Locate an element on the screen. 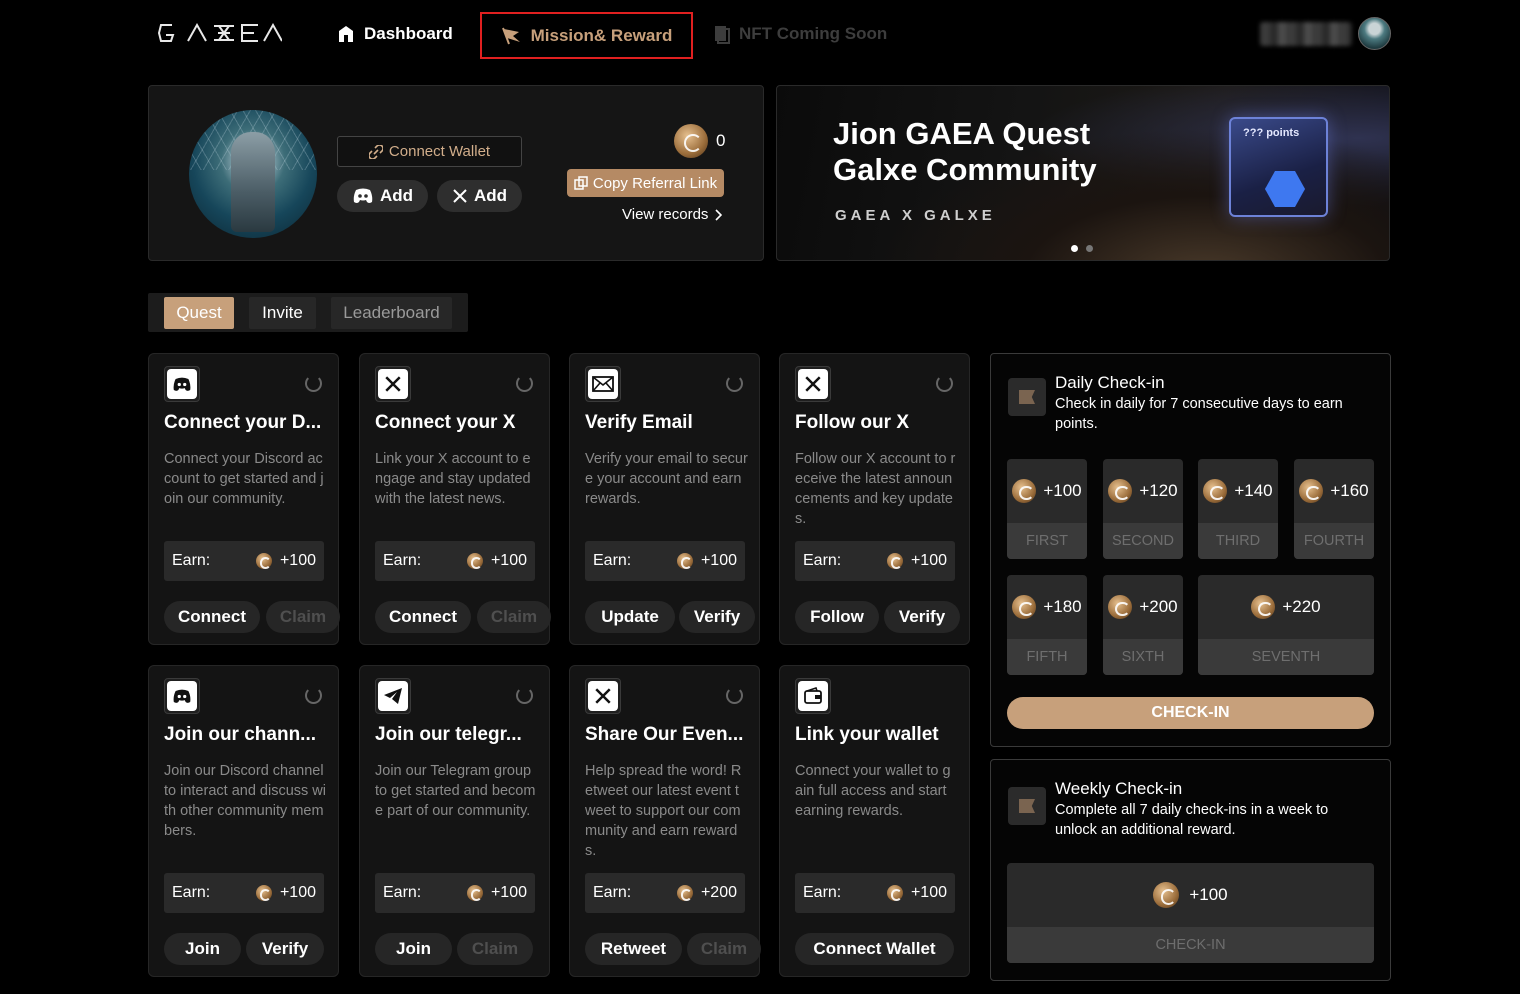 The height and width of the screenshot is (994, 1520). gaea-logo is located at coordinates (220, 33).